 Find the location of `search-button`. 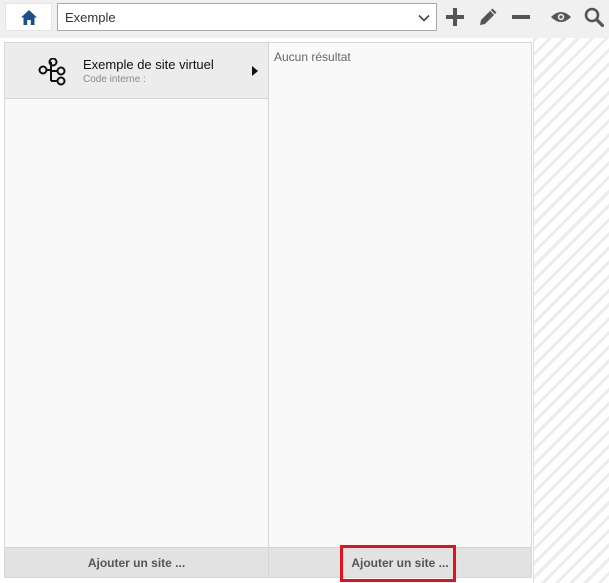

search-button is located at coordinates (594, 17).